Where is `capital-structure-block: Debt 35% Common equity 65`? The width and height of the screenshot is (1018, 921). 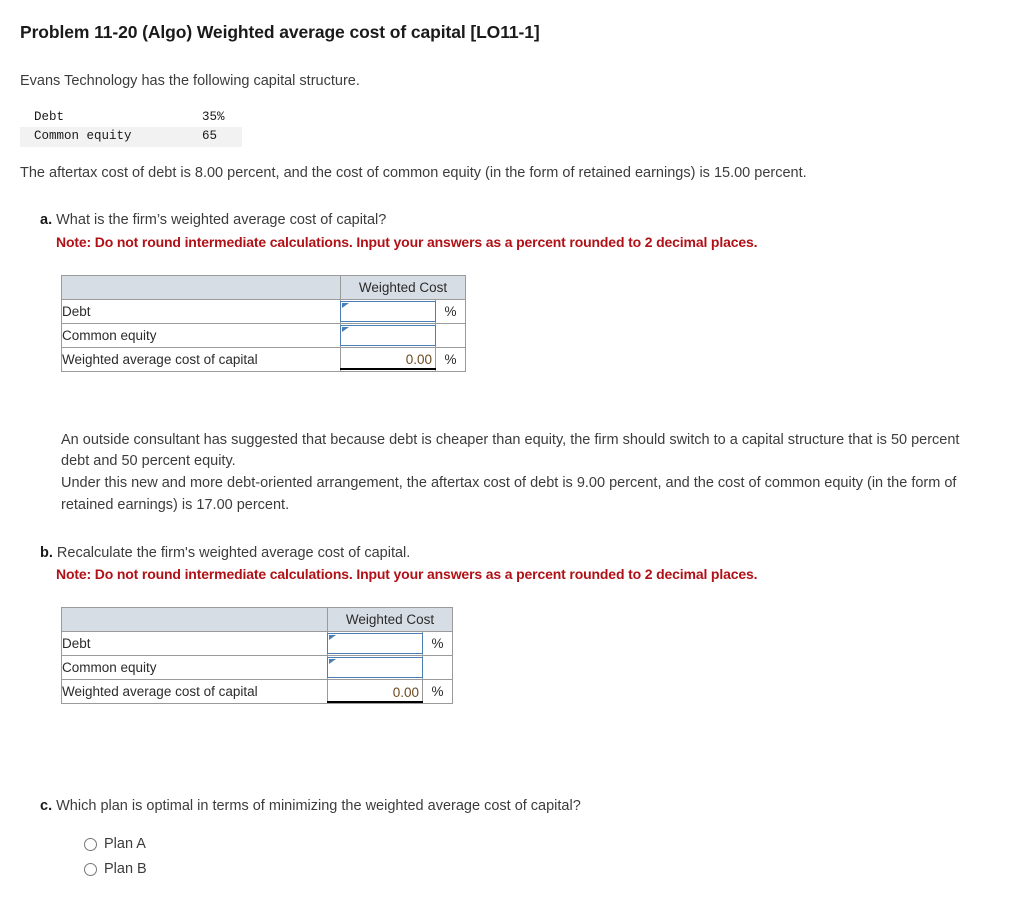
capital-structure-block: Debt 35% Common equity 65 is located at coordinates (131, 127).